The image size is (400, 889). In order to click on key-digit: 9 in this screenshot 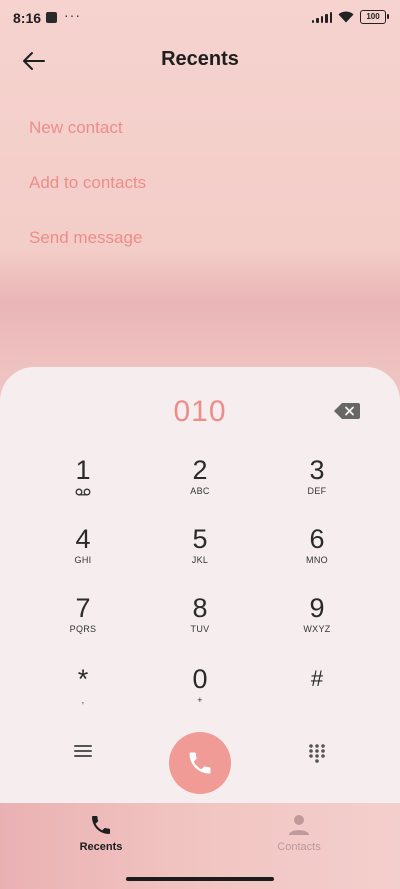, I will do `click(317, 608)`.